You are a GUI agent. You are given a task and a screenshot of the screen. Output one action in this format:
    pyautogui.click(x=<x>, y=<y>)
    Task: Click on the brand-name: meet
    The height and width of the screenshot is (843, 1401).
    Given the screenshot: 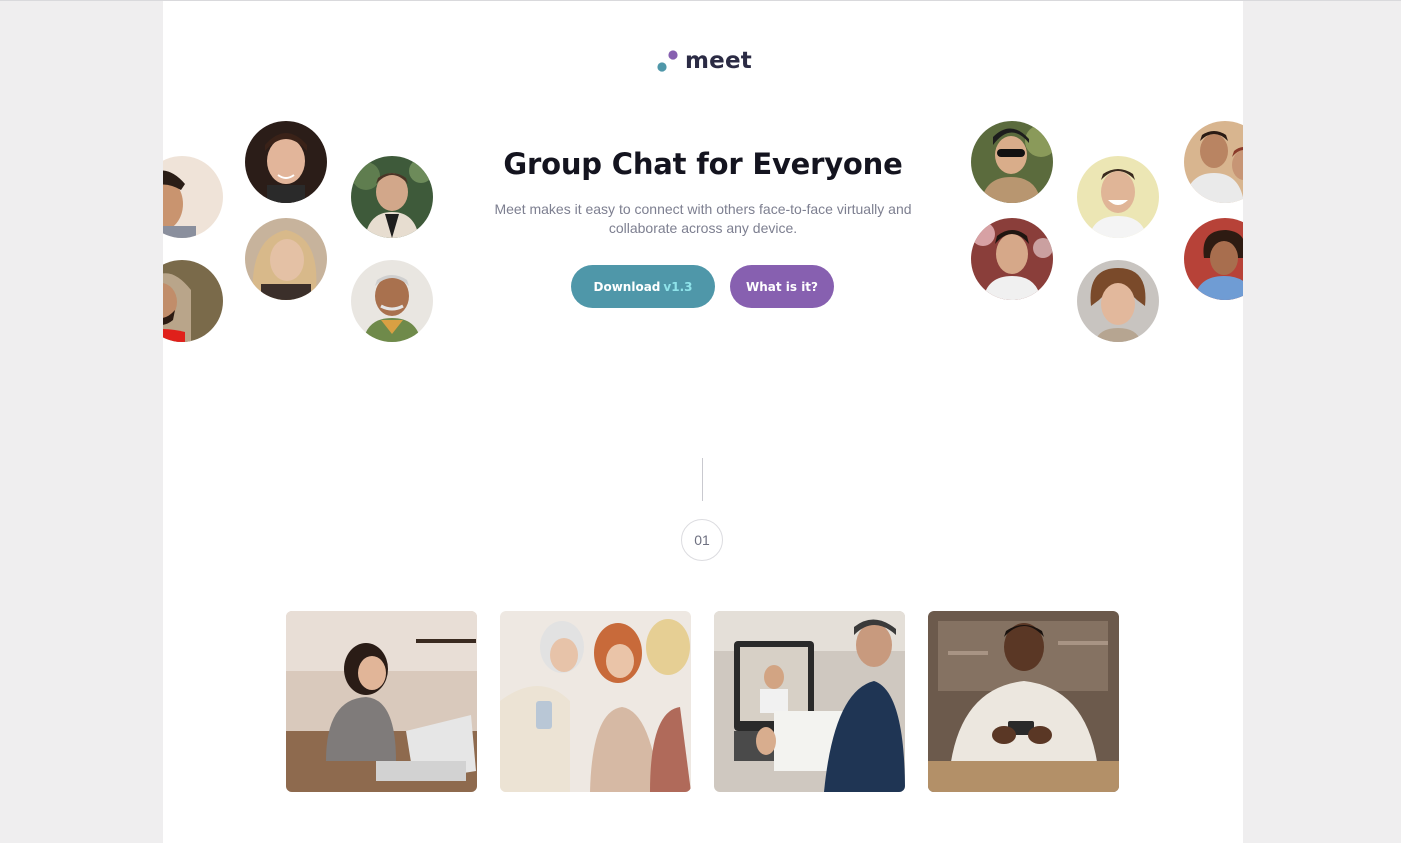 What is the action you would take?
    pyautogui.click(x=718, y=61)
    